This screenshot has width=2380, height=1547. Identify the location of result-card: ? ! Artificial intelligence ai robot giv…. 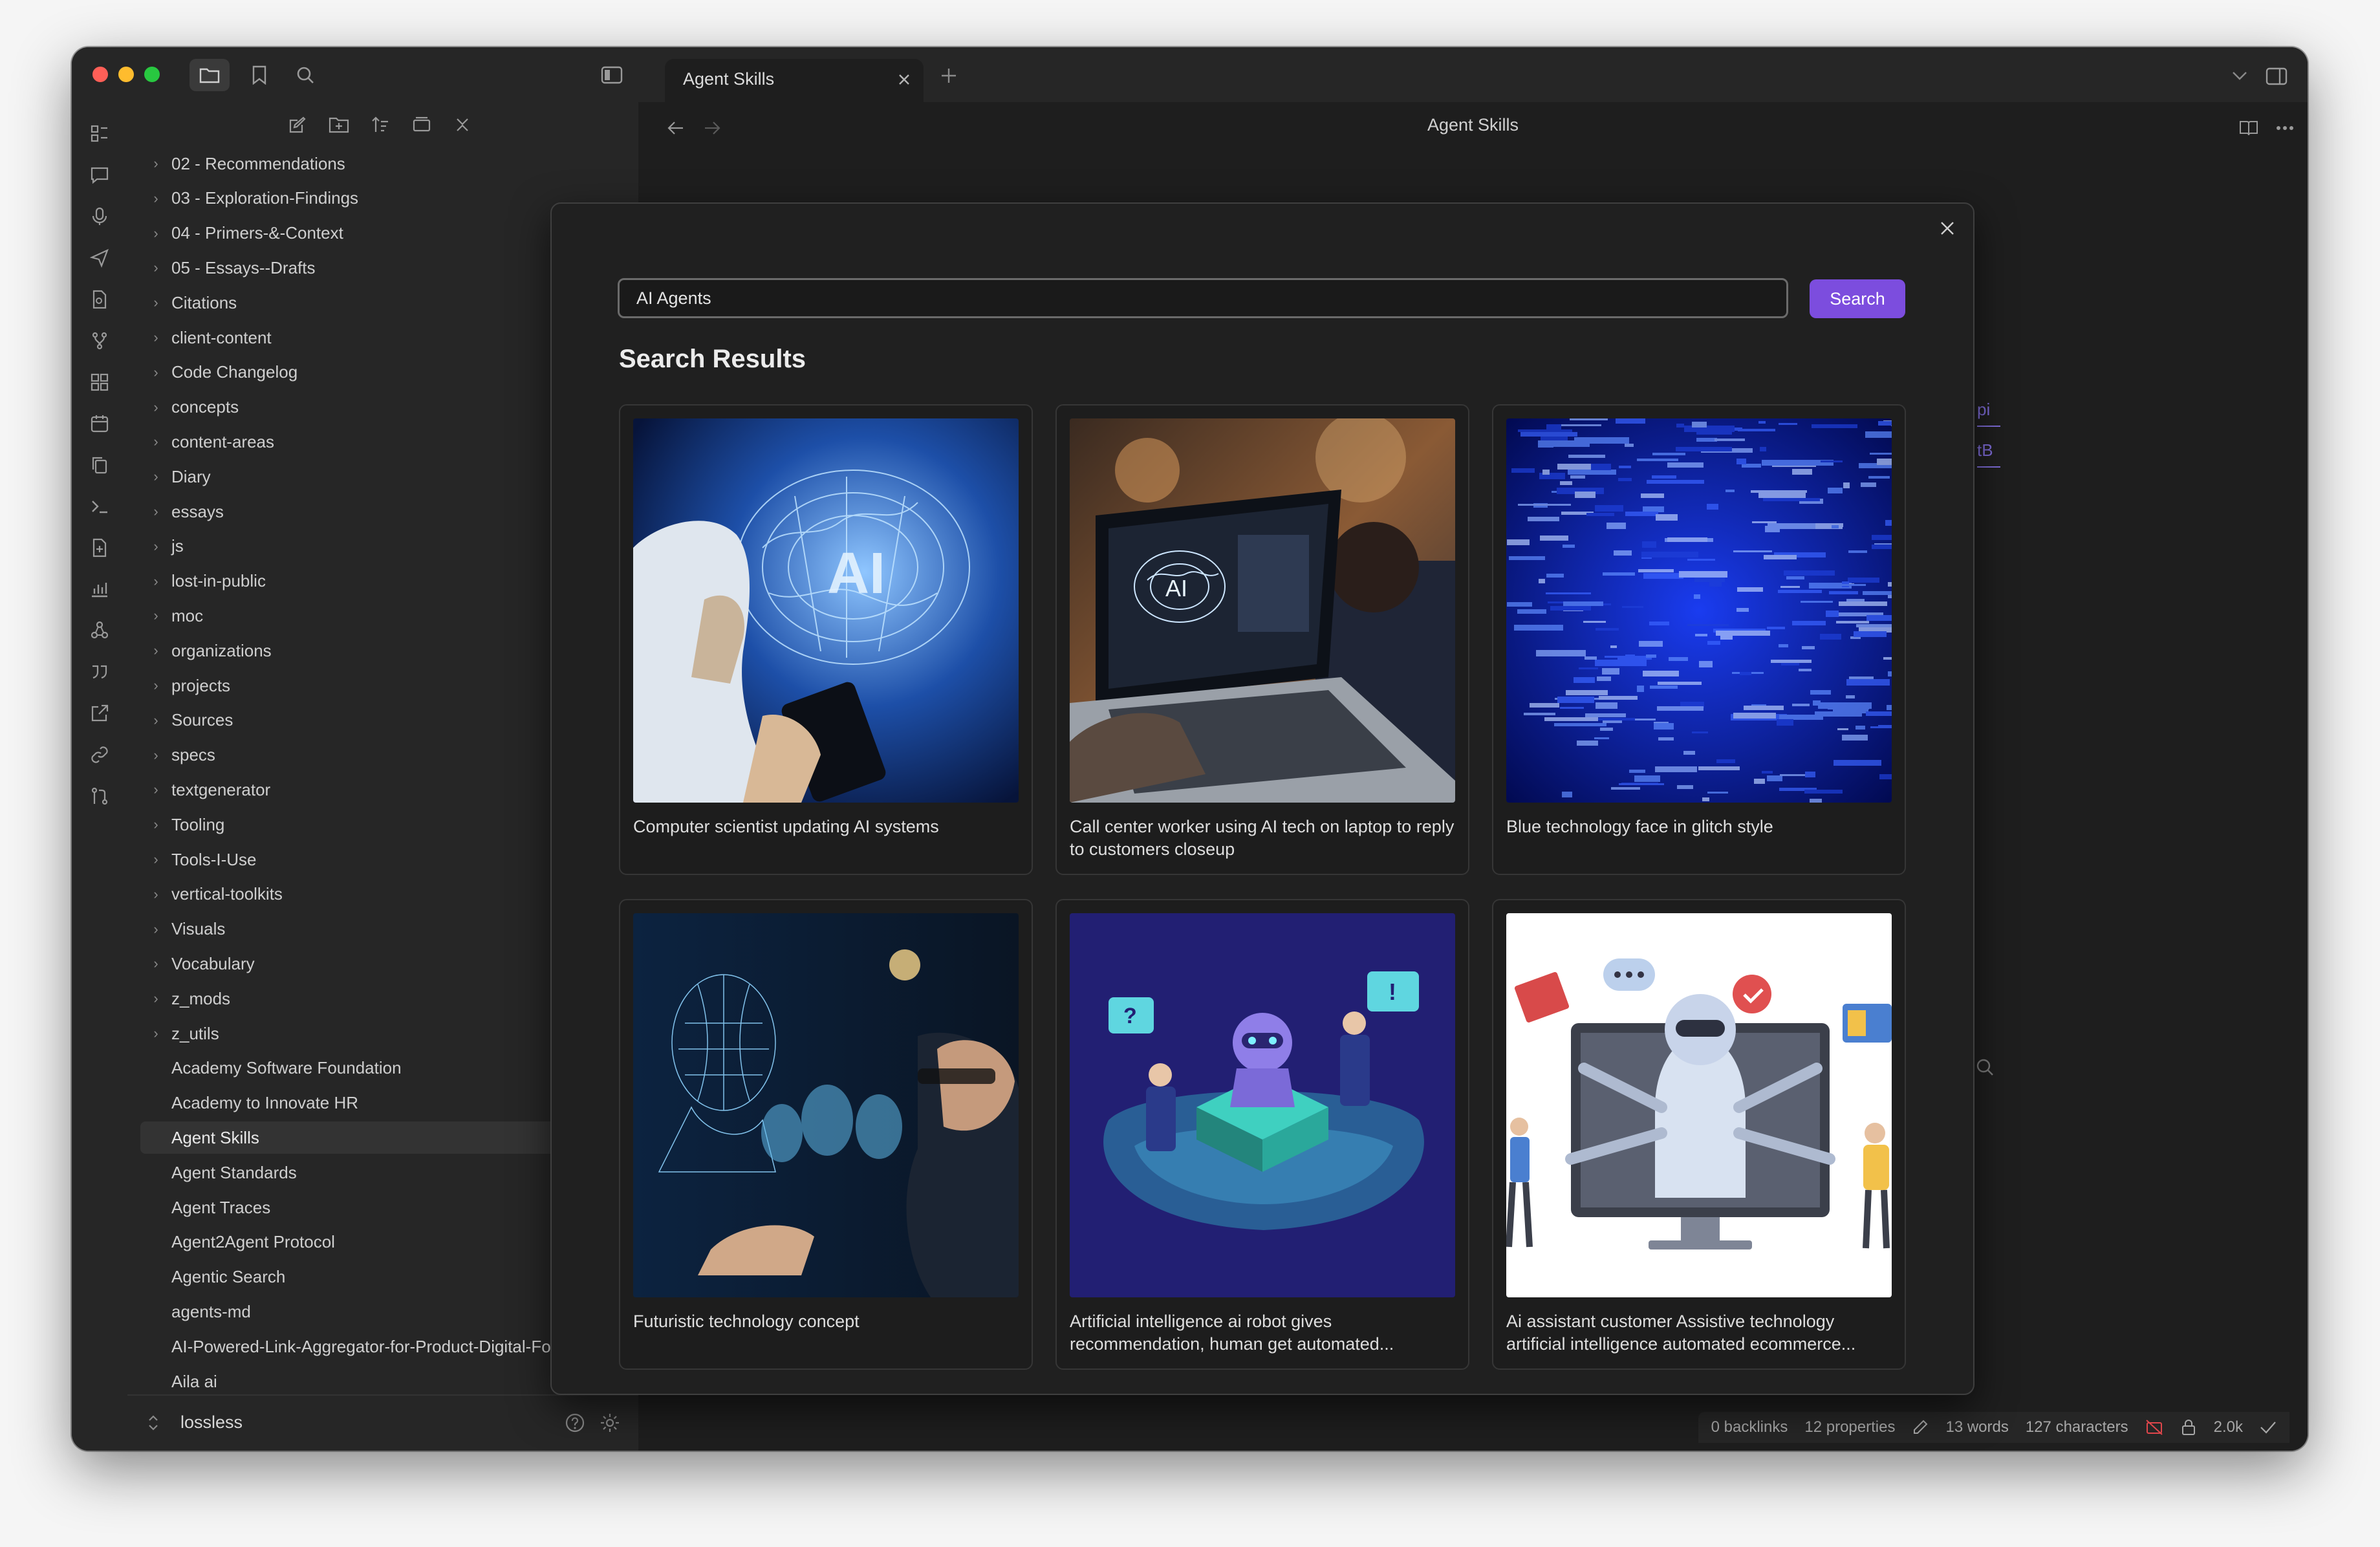
(1262, 1134).